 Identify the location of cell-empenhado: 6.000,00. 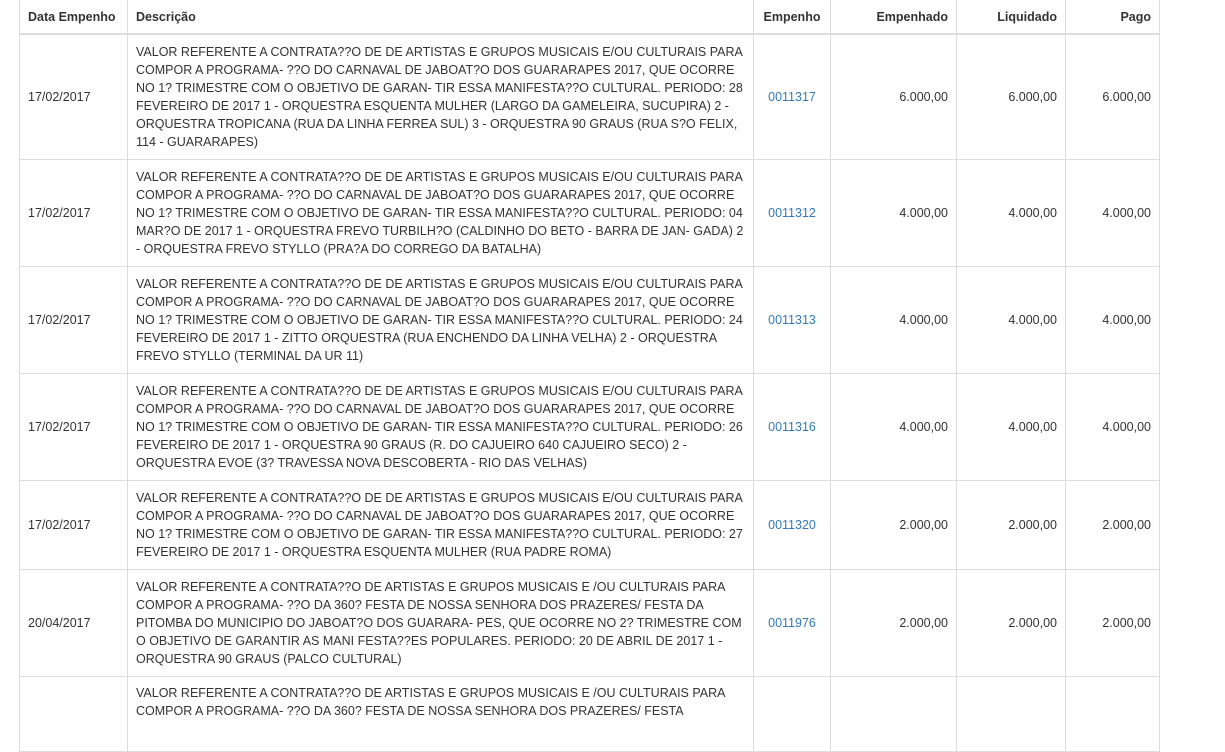
(893, 96).